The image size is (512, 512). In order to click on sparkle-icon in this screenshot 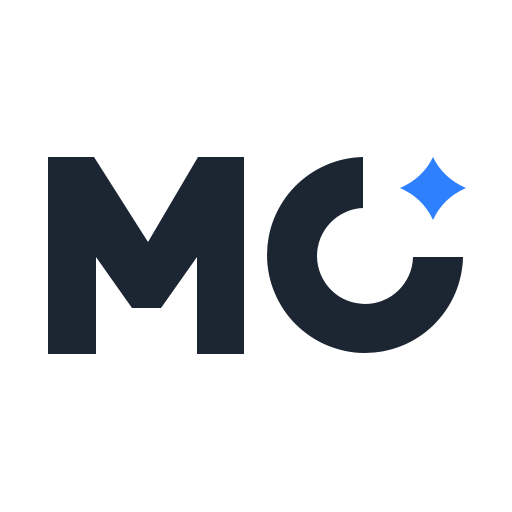, I will do `click(433, 188)`.